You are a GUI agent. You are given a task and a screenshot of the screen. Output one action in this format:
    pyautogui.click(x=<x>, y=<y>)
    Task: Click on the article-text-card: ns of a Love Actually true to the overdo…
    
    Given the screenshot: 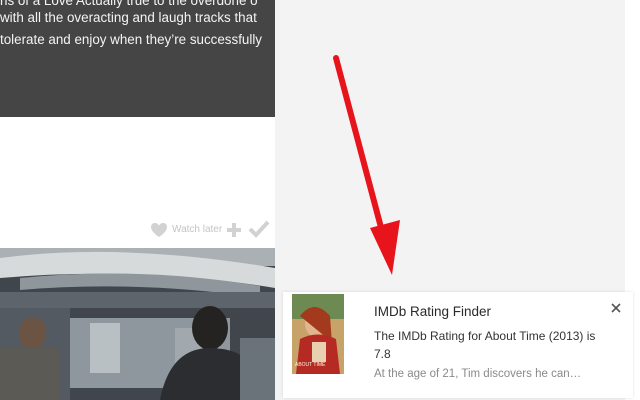 What is the action you would take?
    pyautogui.click(x=137, y=58)
    